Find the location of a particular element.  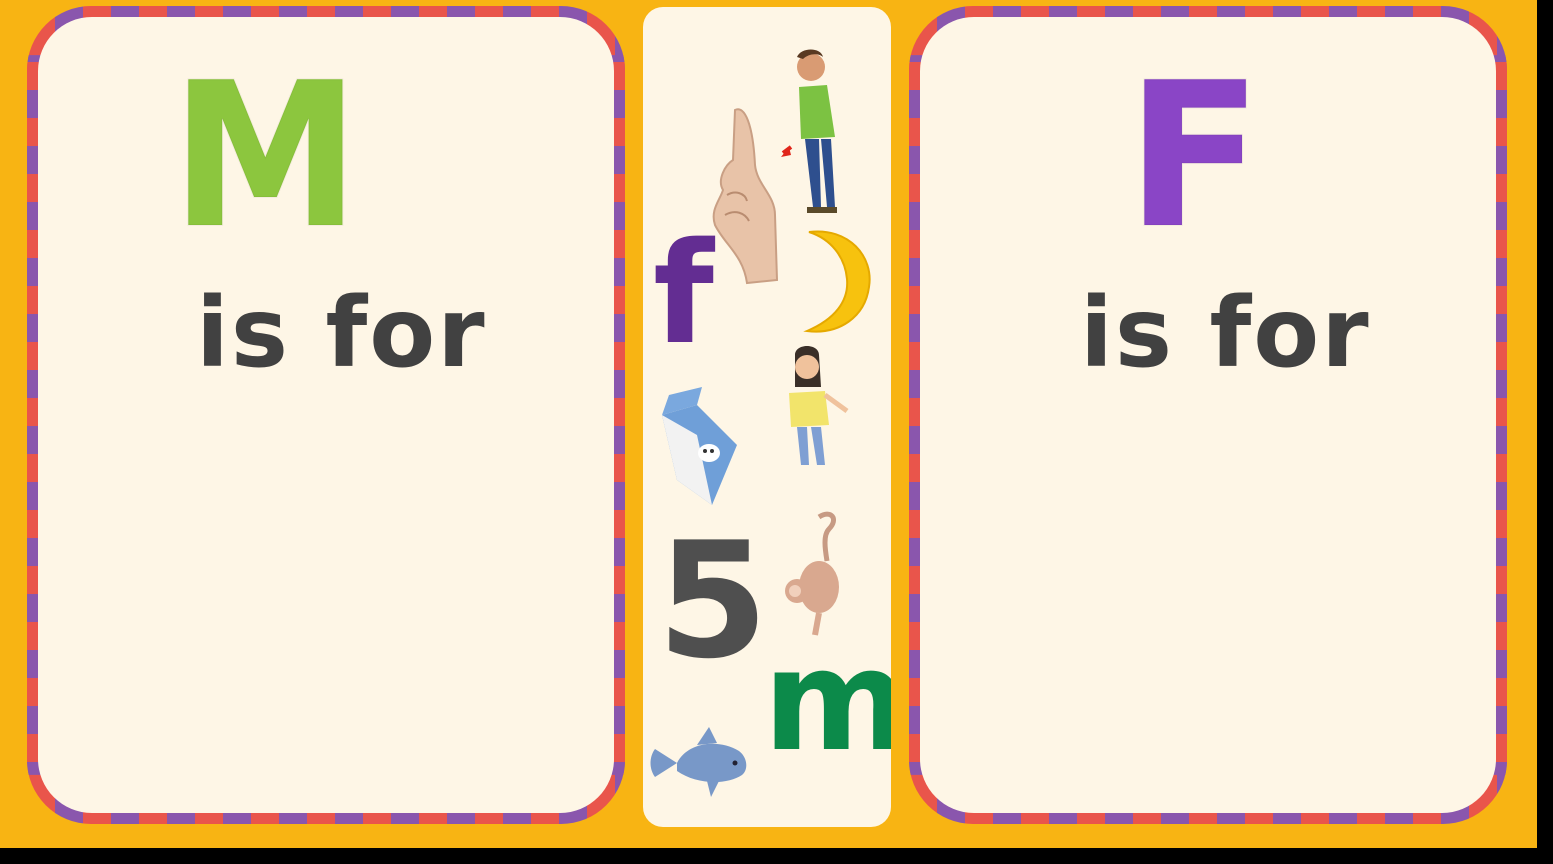

letter-m-heading: M is located at coordinates (265, 156).